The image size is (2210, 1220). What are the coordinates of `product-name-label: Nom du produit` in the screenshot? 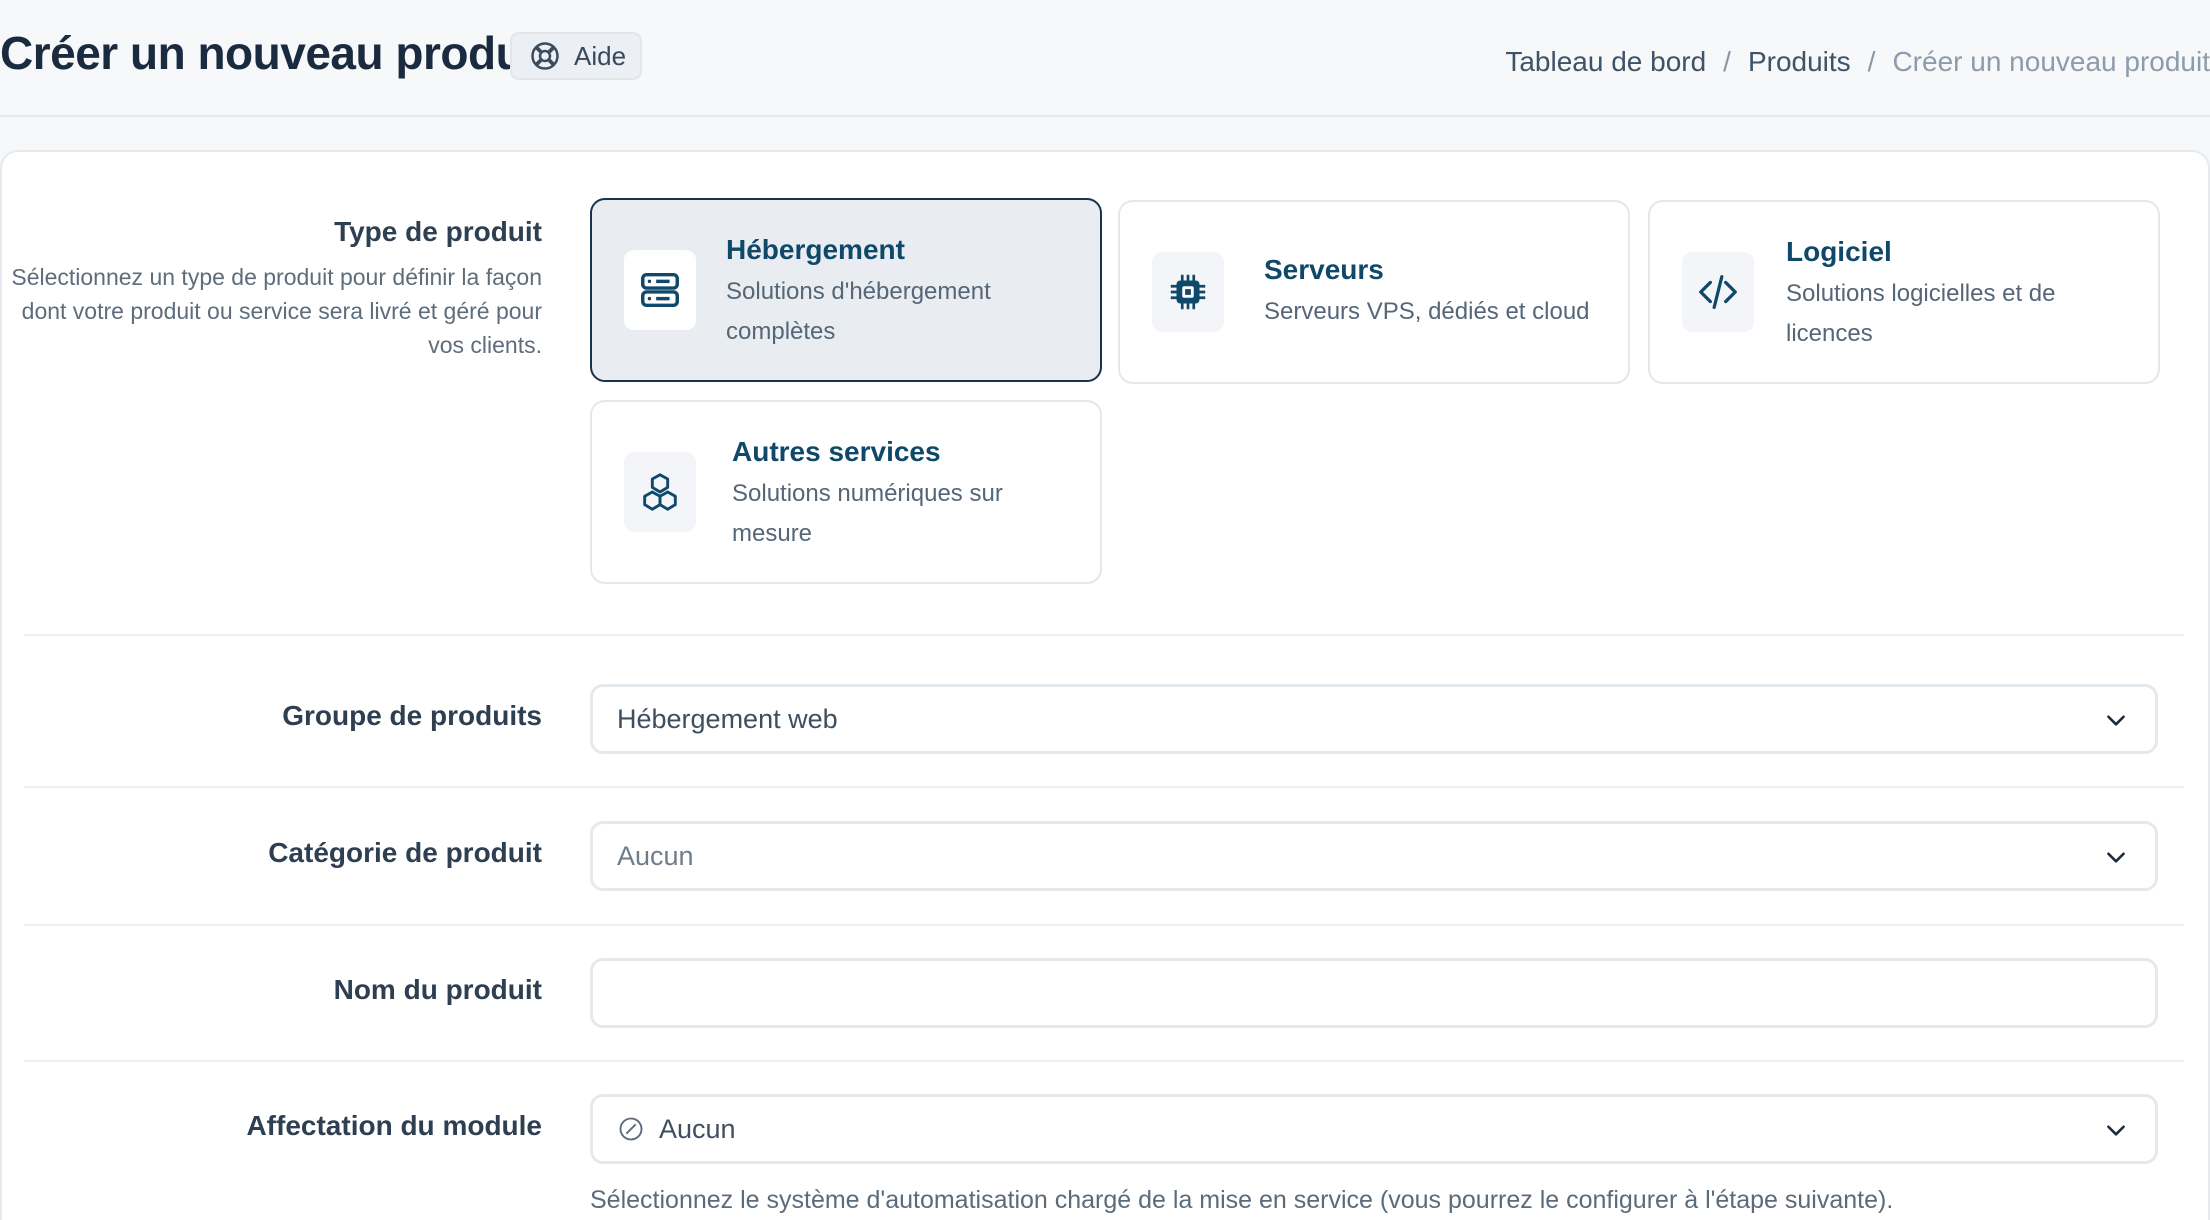 It's located at (437, 989).